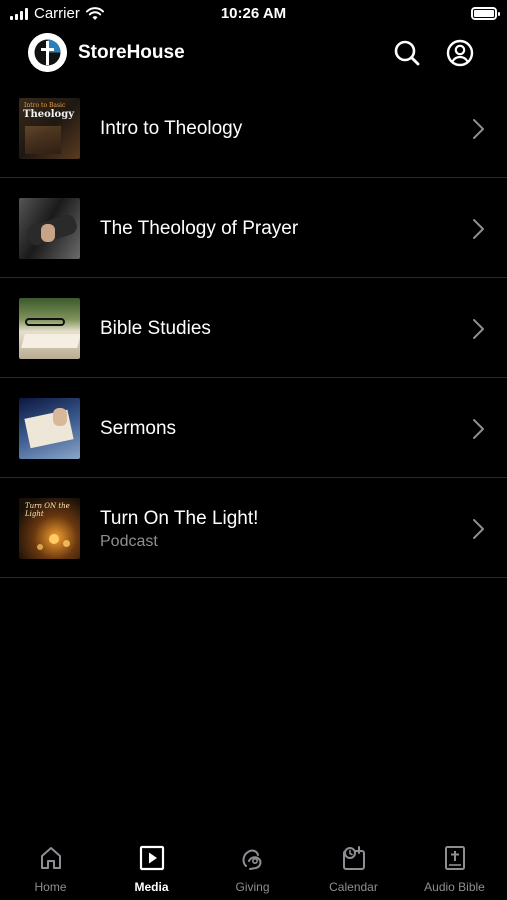 This screenshot has width=507, height=900. What do you see at coordinates (171, 128) in the screenshot?
I see `list-item-title: Intro to Theology` at bounding box center [171, 128].